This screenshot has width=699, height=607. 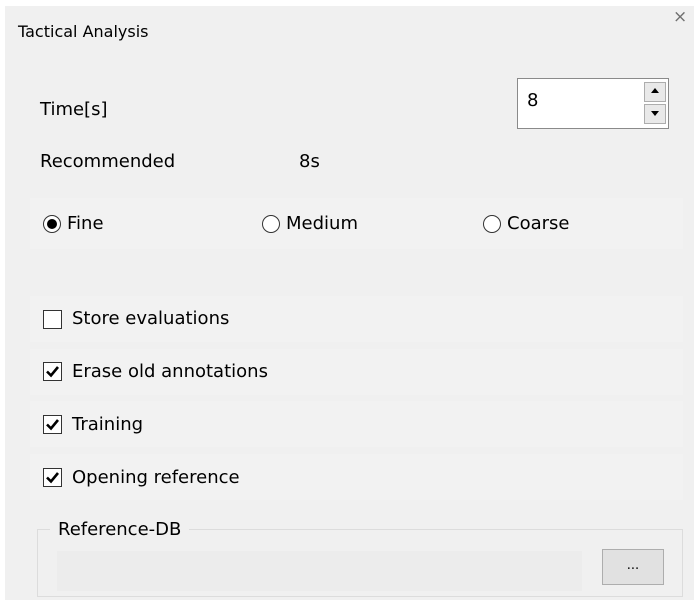 I want to click on dialog-title: Tactical Analysis, so click(x=83, y=31).